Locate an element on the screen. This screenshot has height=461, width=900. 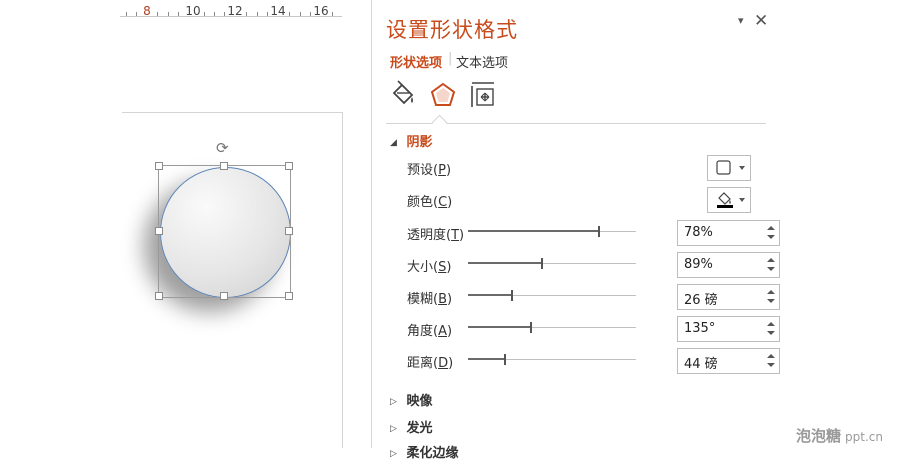
size-slider-thumb is located at coordinates (542, 263).